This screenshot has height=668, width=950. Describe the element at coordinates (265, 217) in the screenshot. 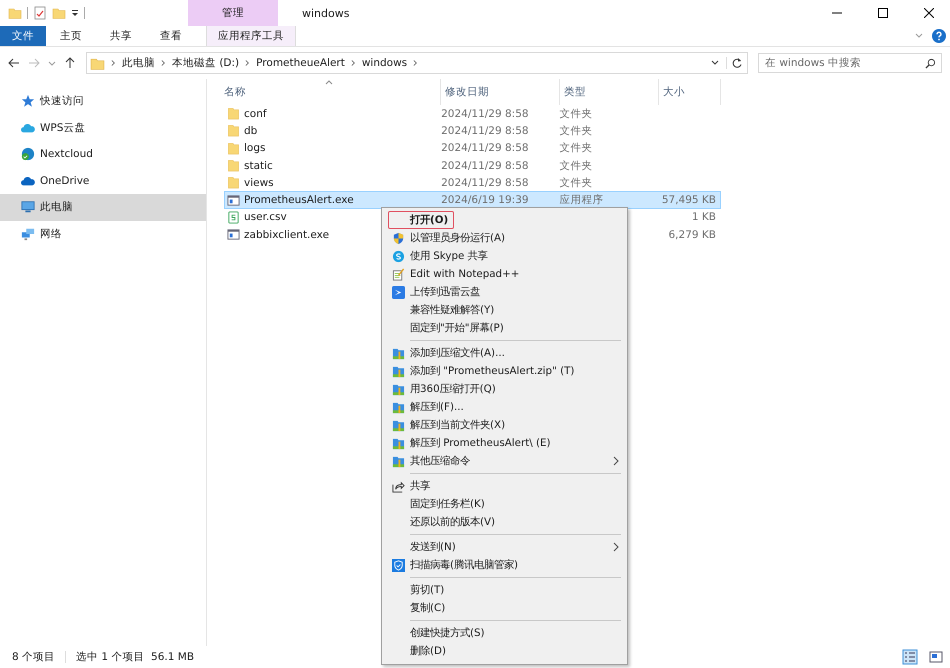

I see `file-name: user.csv` at that location.